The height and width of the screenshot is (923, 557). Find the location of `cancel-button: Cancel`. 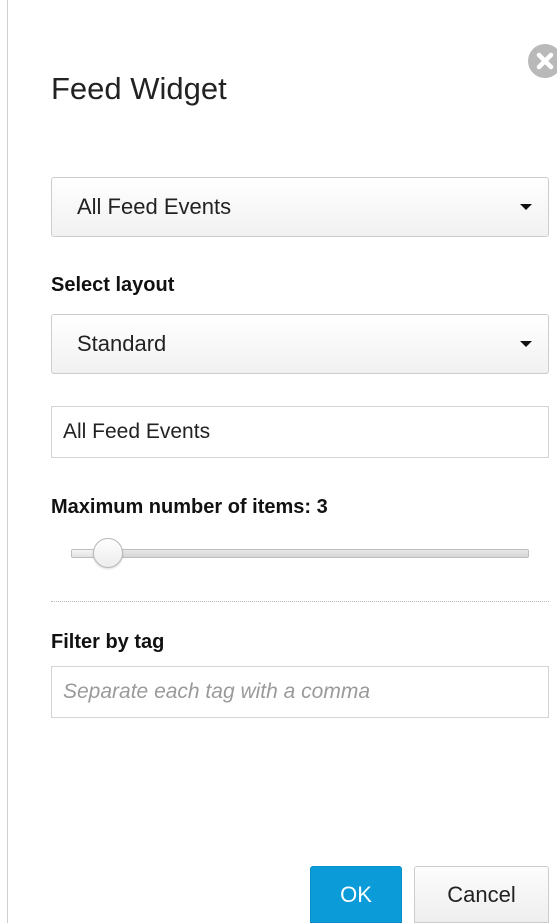

cancel-button: Cancel is located at coordinates (481, 894).